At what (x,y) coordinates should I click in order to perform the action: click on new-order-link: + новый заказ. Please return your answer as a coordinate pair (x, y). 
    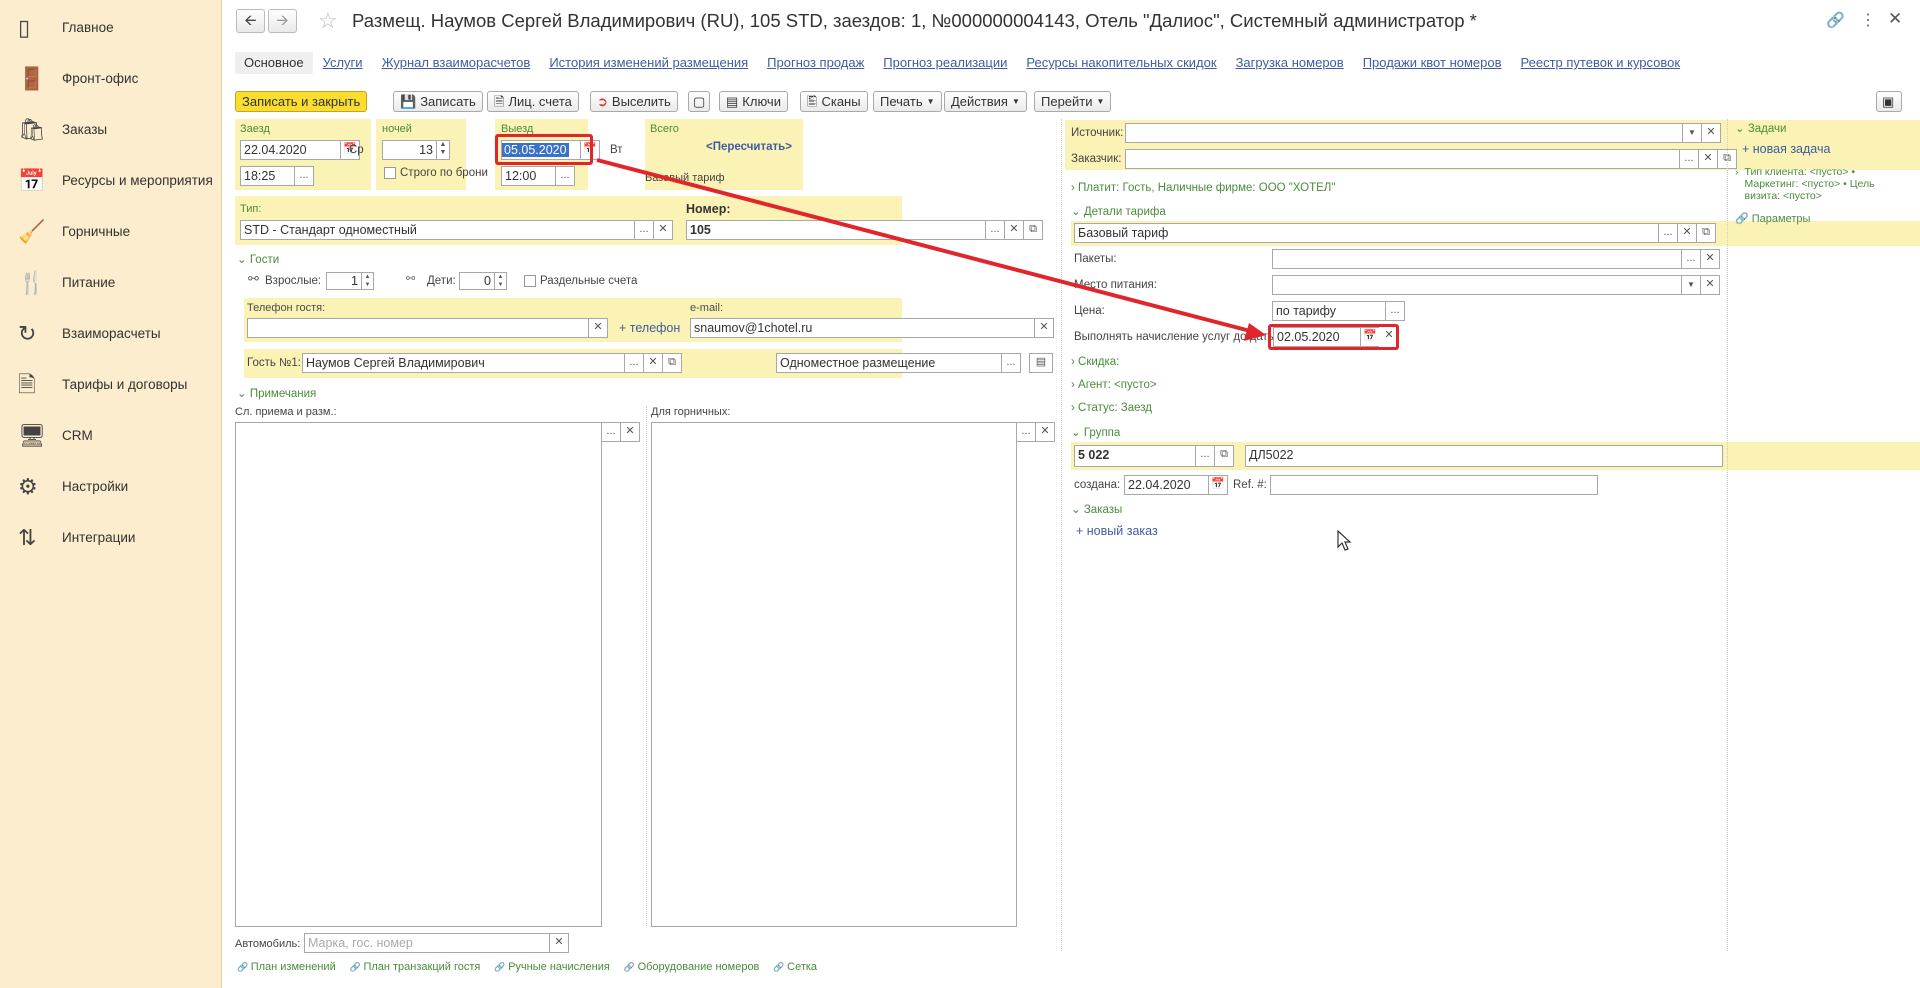
    Looking at the image, I should click on (1117, 531).